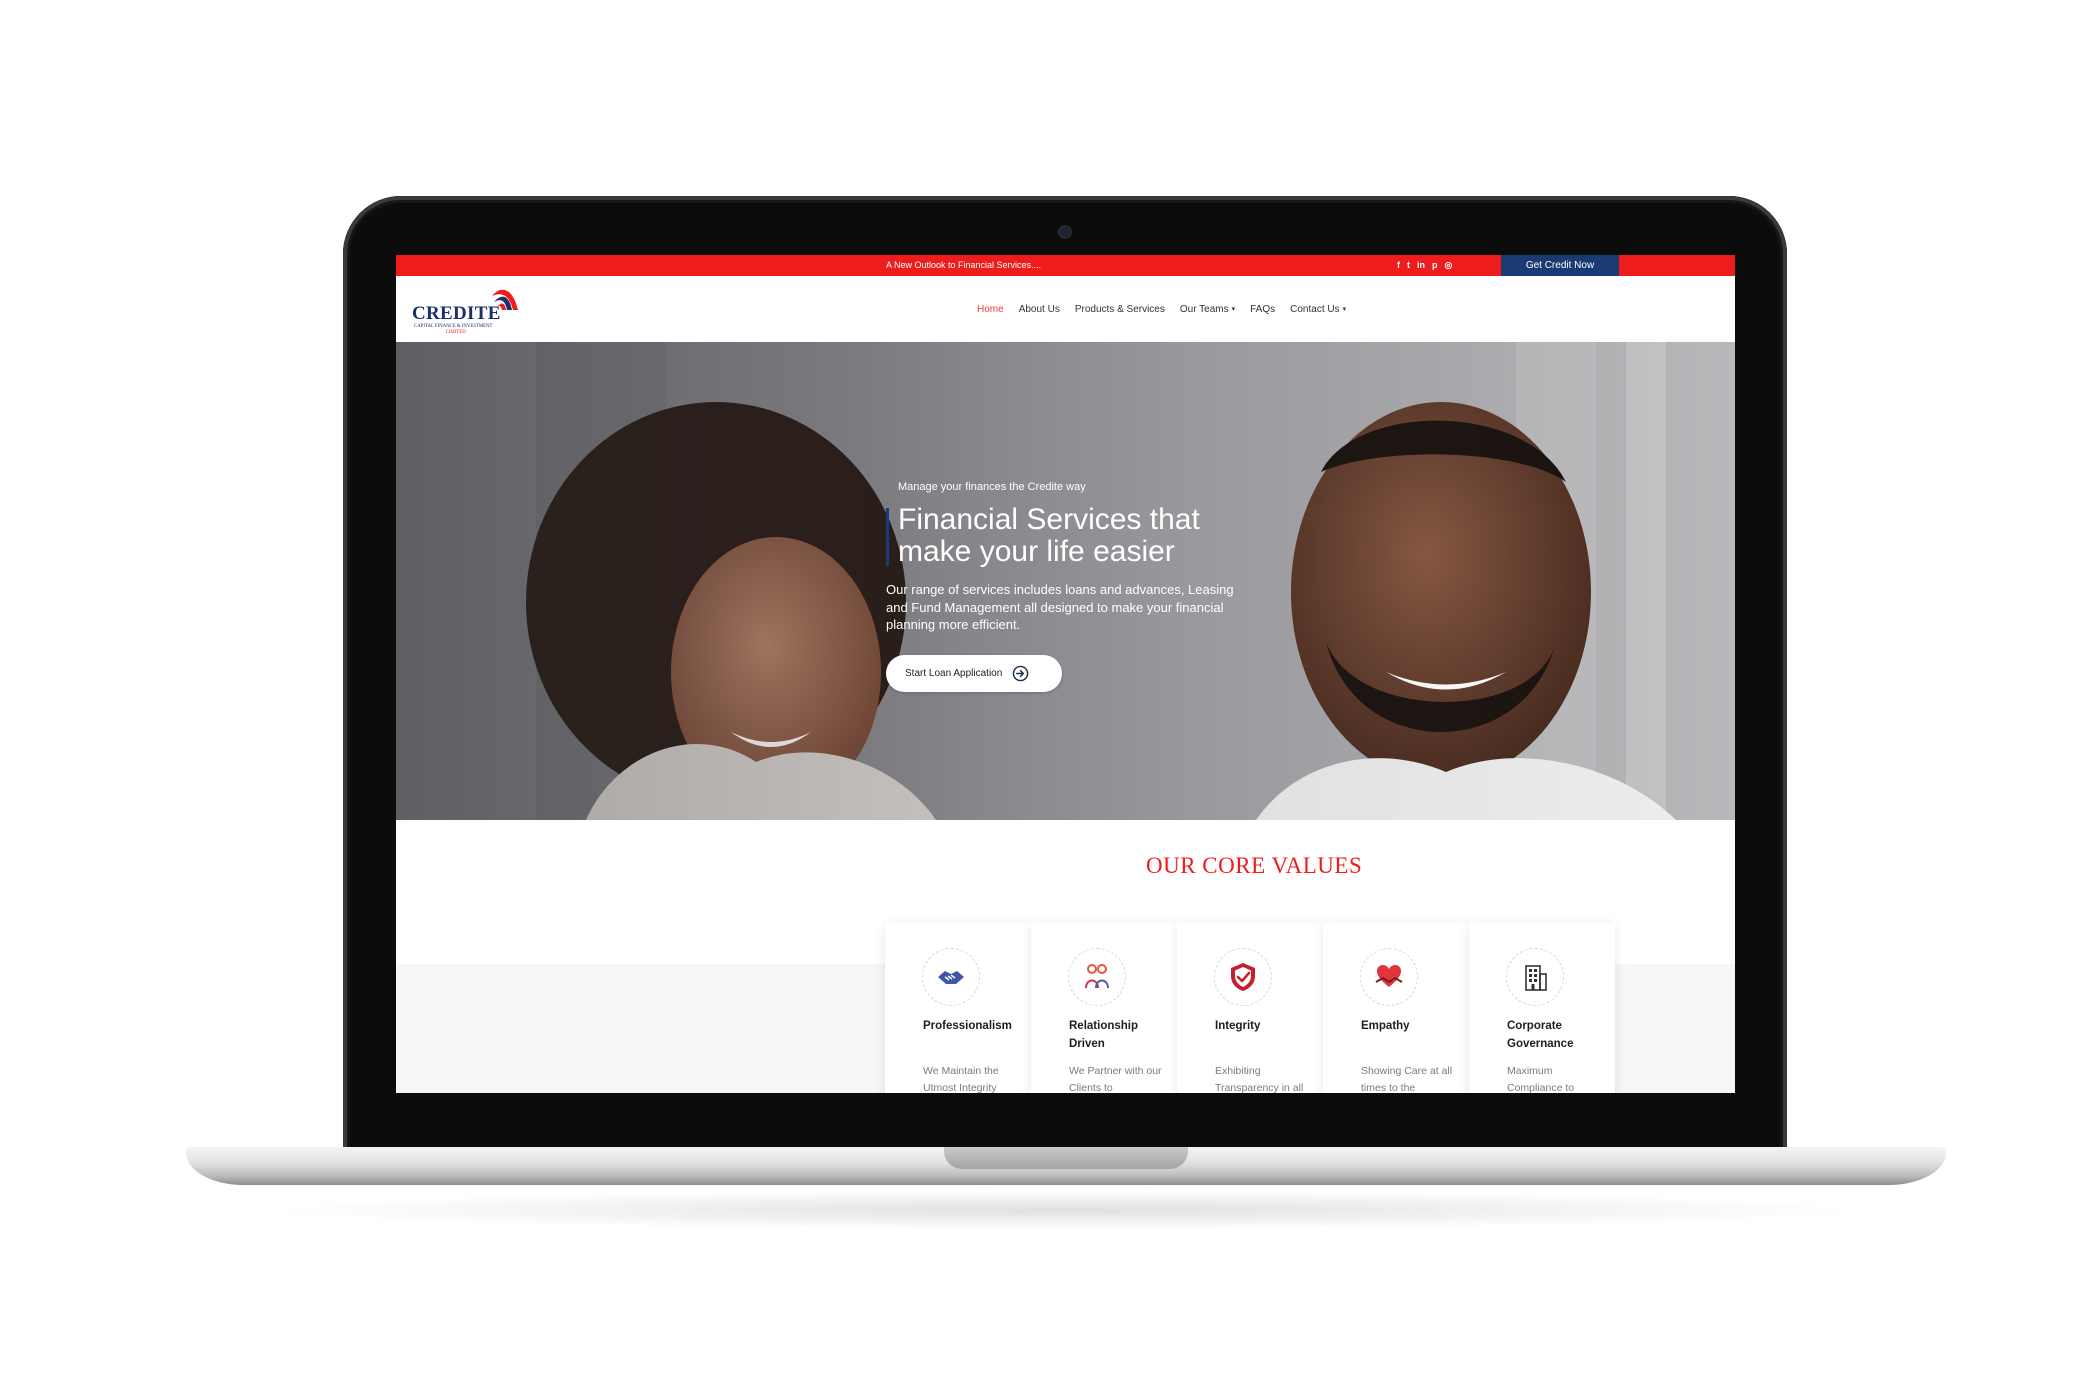  Describe the element at coordinates (1104, 1035) in the screenshot. I see `value-card-title: Relationship Driven` at that location.